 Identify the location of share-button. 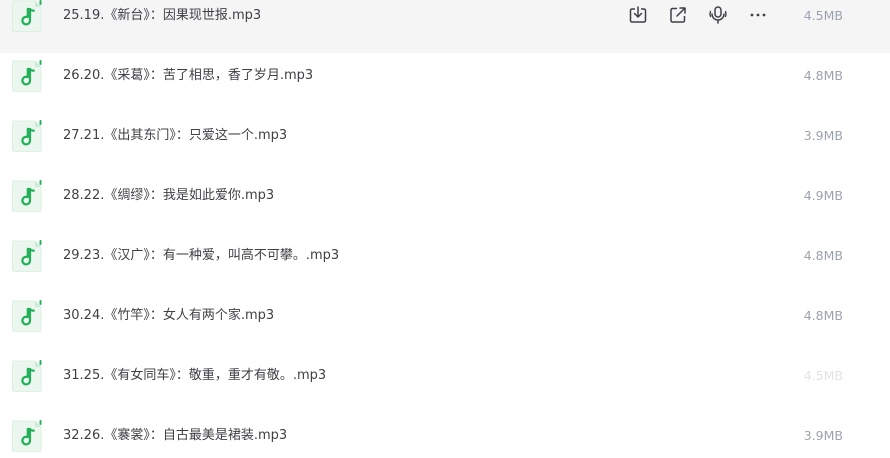
(678, 15).